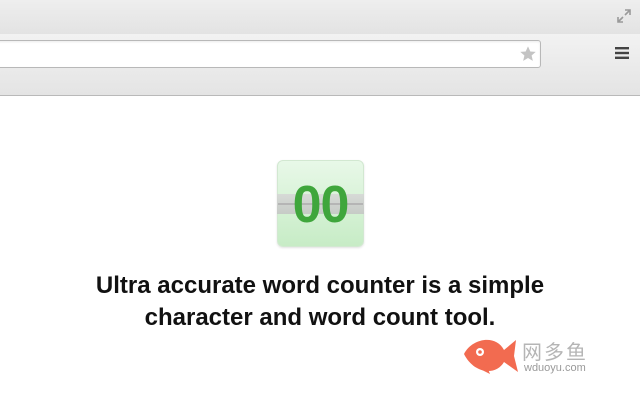 The height and width of the screenshot is (400, 640). Describe the element at coordinates (320, 317) in the screenshot. I see `headline-line-2: character and word count tool.` at that location.